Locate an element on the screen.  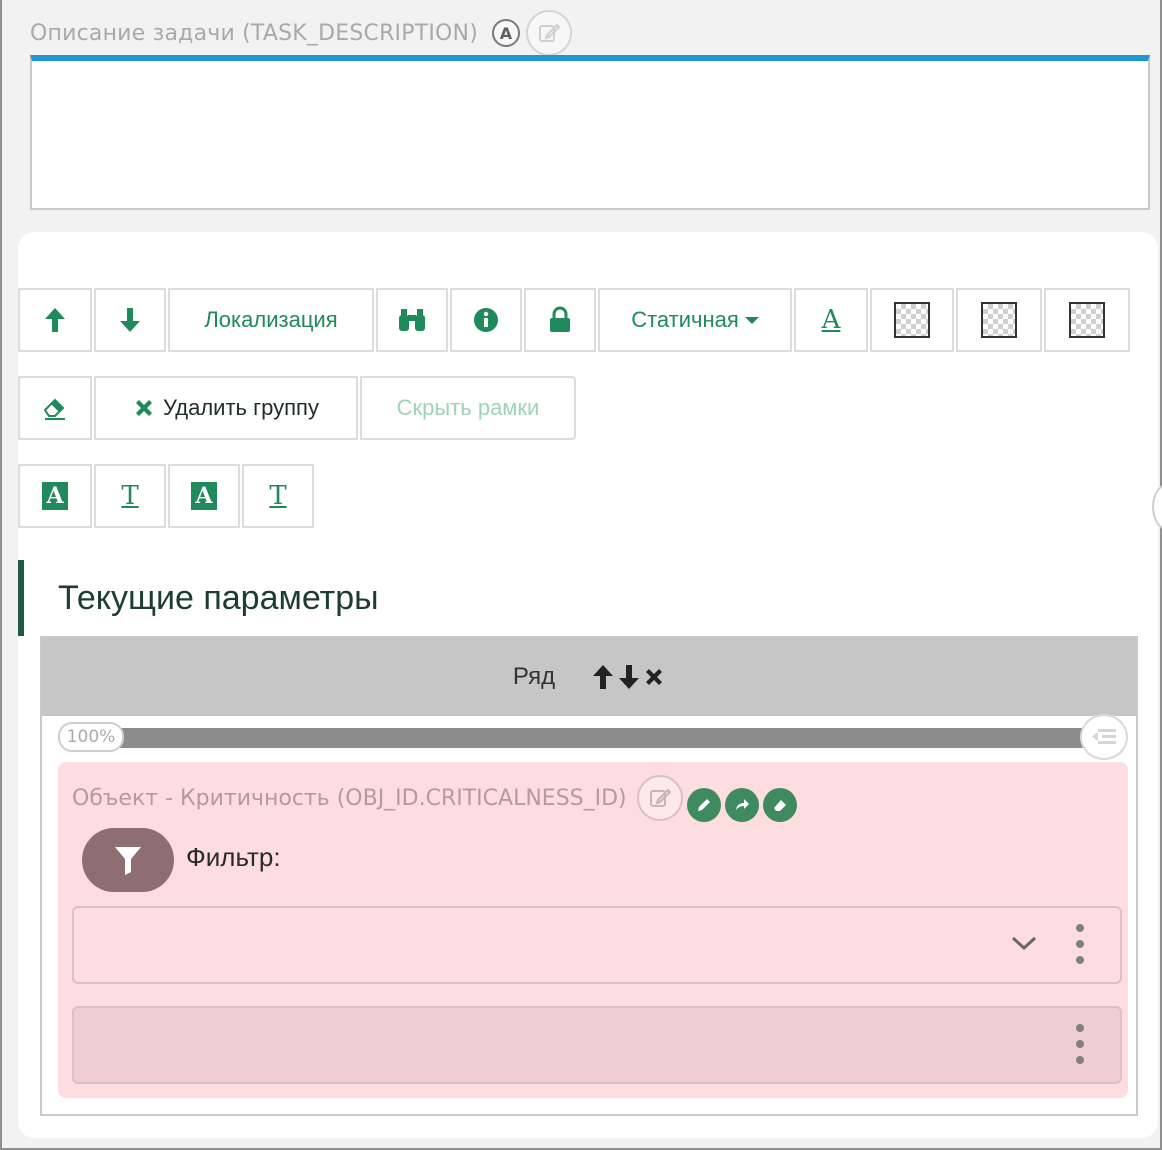
static-dropdown: Статичная is located at coordinates (695, 320).